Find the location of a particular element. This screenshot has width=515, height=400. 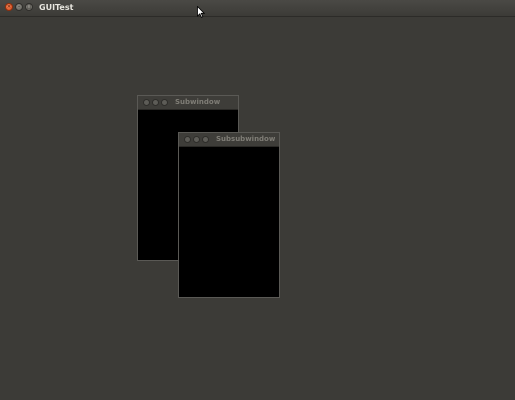

subwindow-title: Subwindow is located at coordinates (198, 102).